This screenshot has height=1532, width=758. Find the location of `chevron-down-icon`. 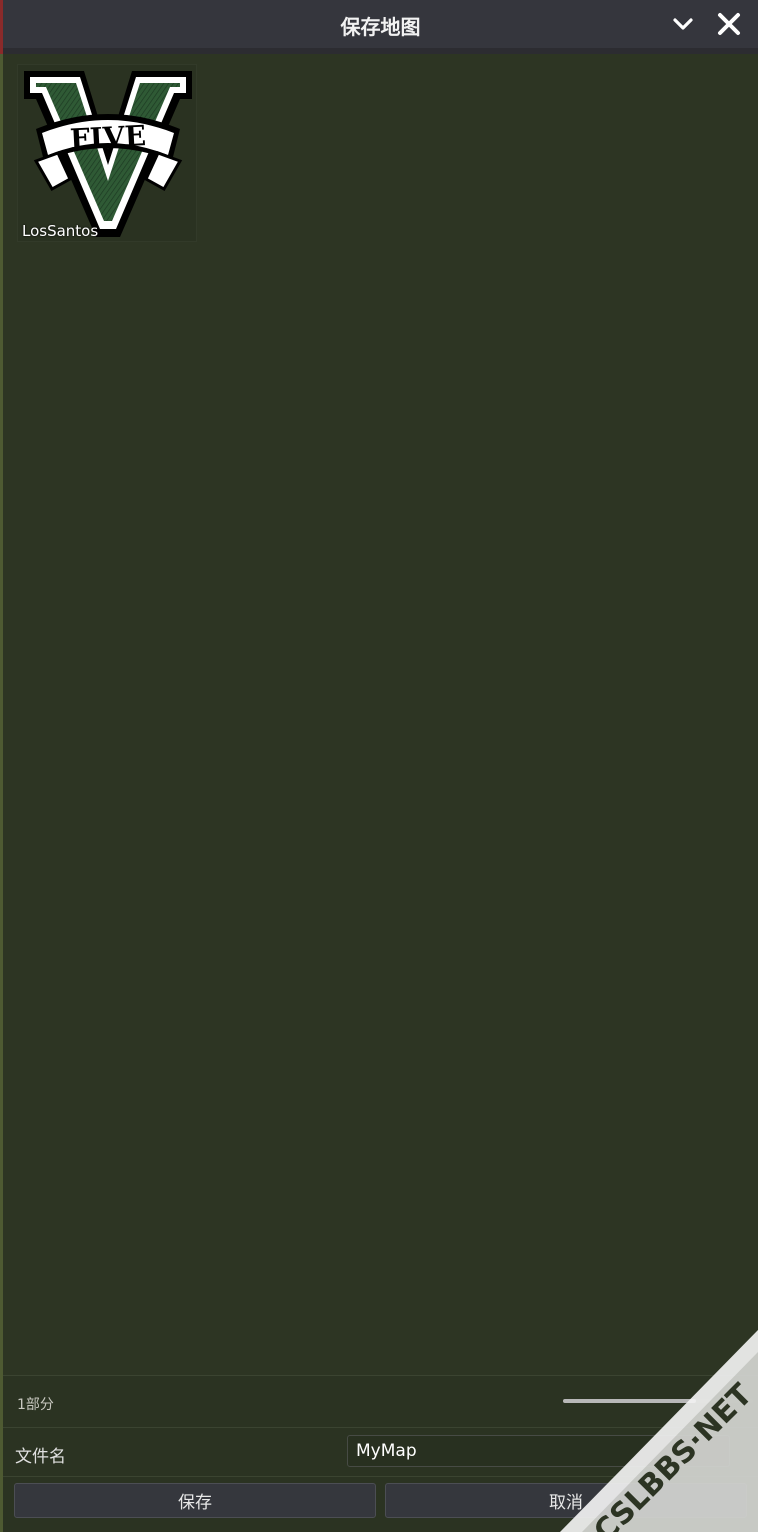

chevron-down-icon is located at coordinates (683, 24).